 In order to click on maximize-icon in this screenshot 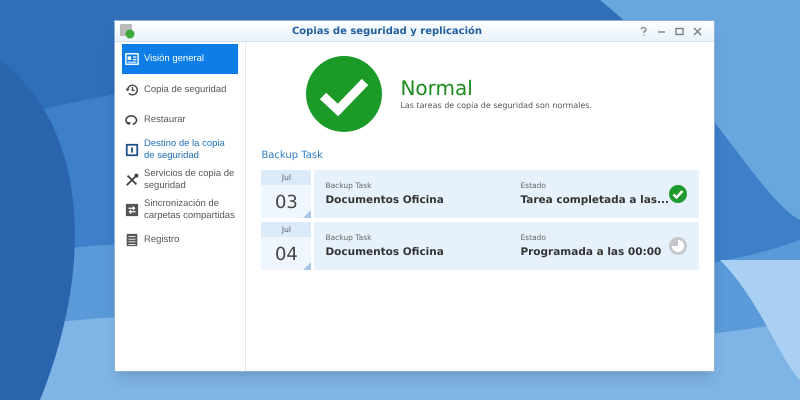, I will do `click(679, 31)`.